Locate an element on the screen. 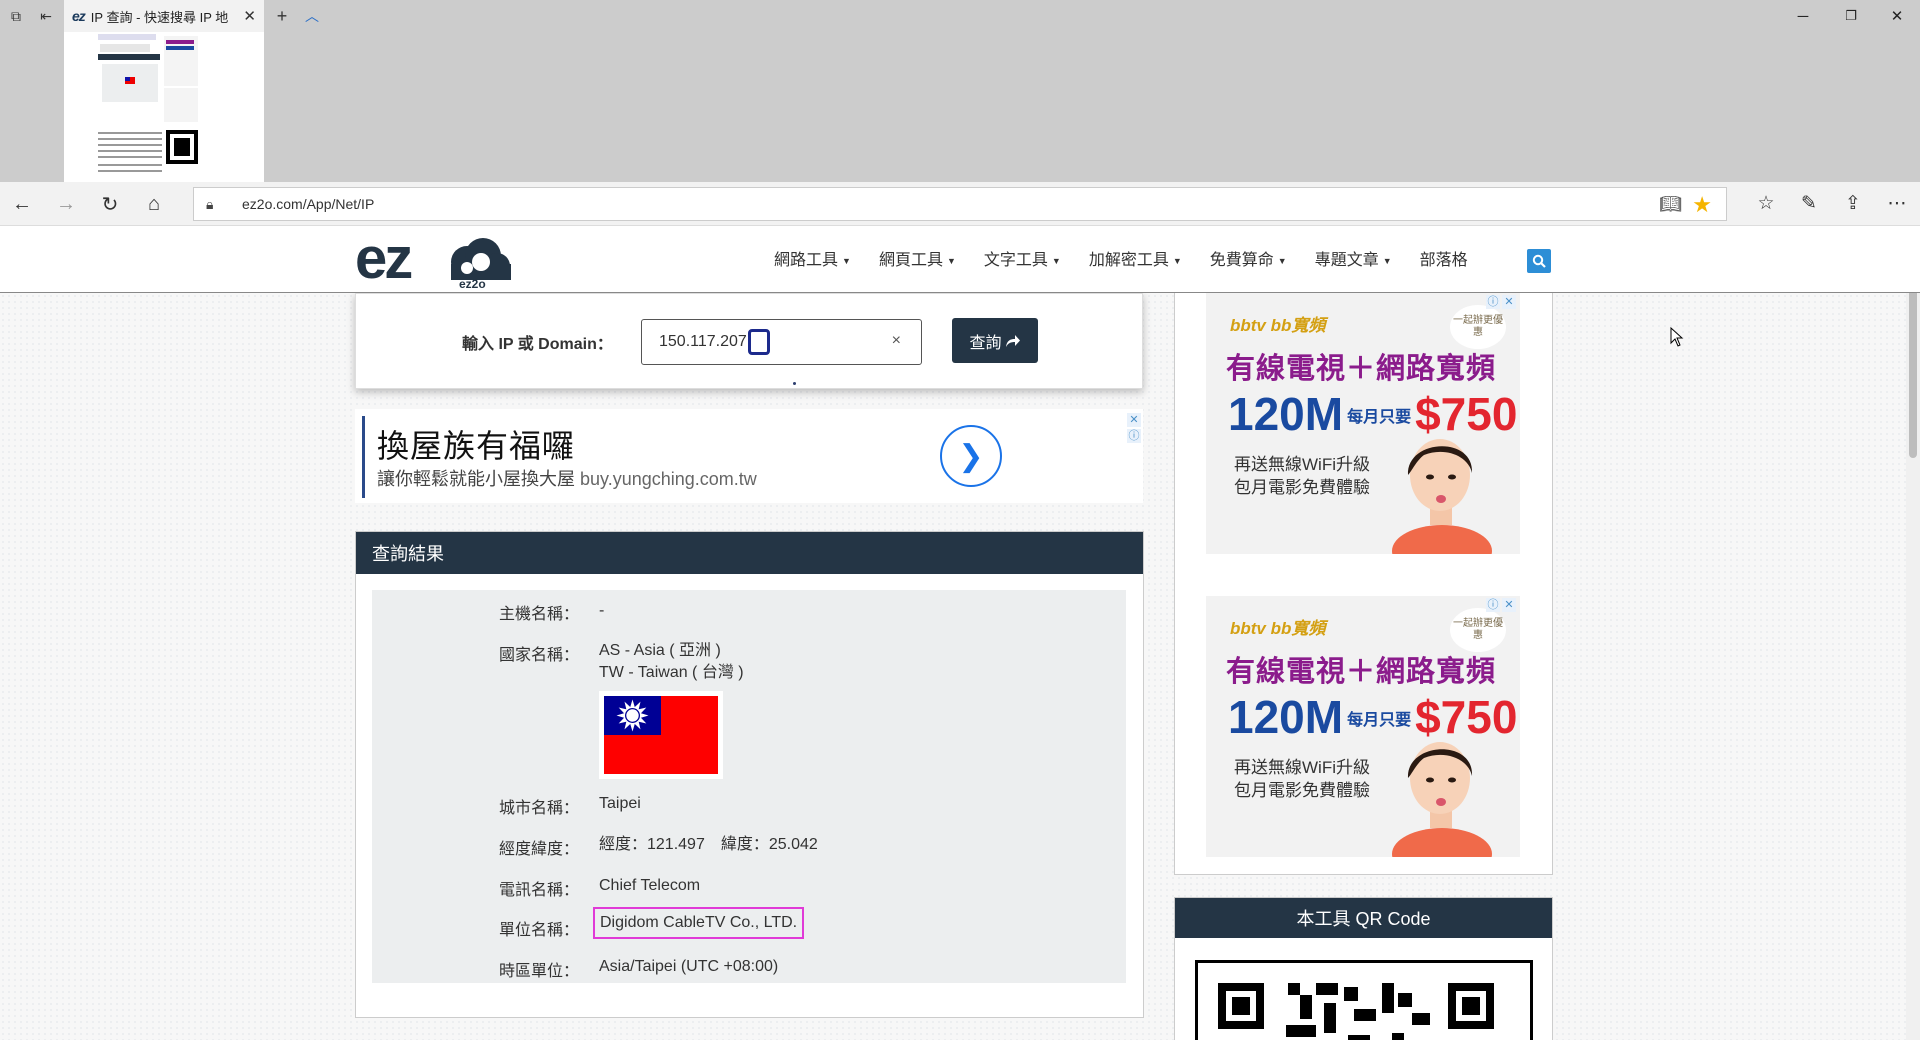 This screenshot has width=1920, height=1040. taiwan-flag is located at coordinates (661, 735).